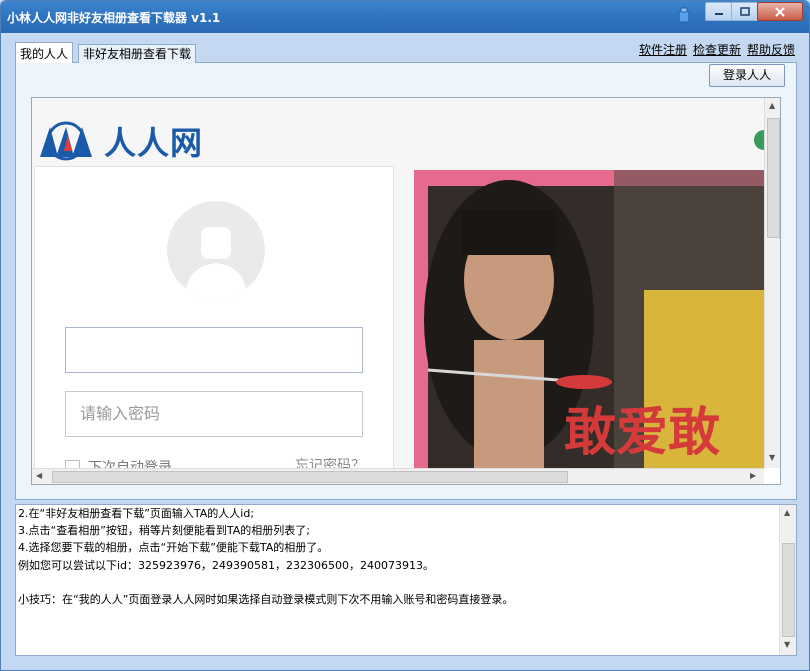  What do you see at coordinates (214, 350) in the screenshot?
I see `username-field` at bounding box center [214, 350].